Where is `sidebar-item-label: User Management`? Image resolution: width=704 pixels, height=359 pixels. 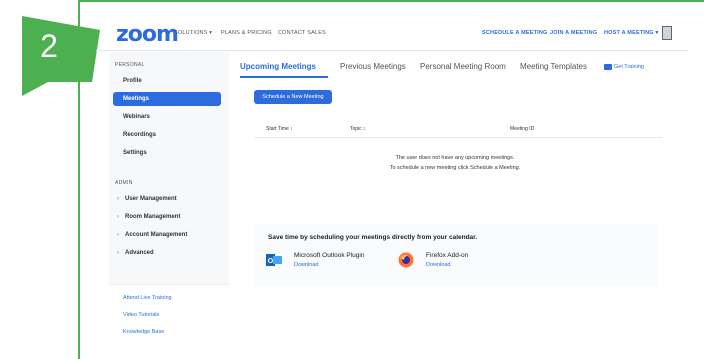 sidebar-item-label: User Management is located at coordinates (151, 199).